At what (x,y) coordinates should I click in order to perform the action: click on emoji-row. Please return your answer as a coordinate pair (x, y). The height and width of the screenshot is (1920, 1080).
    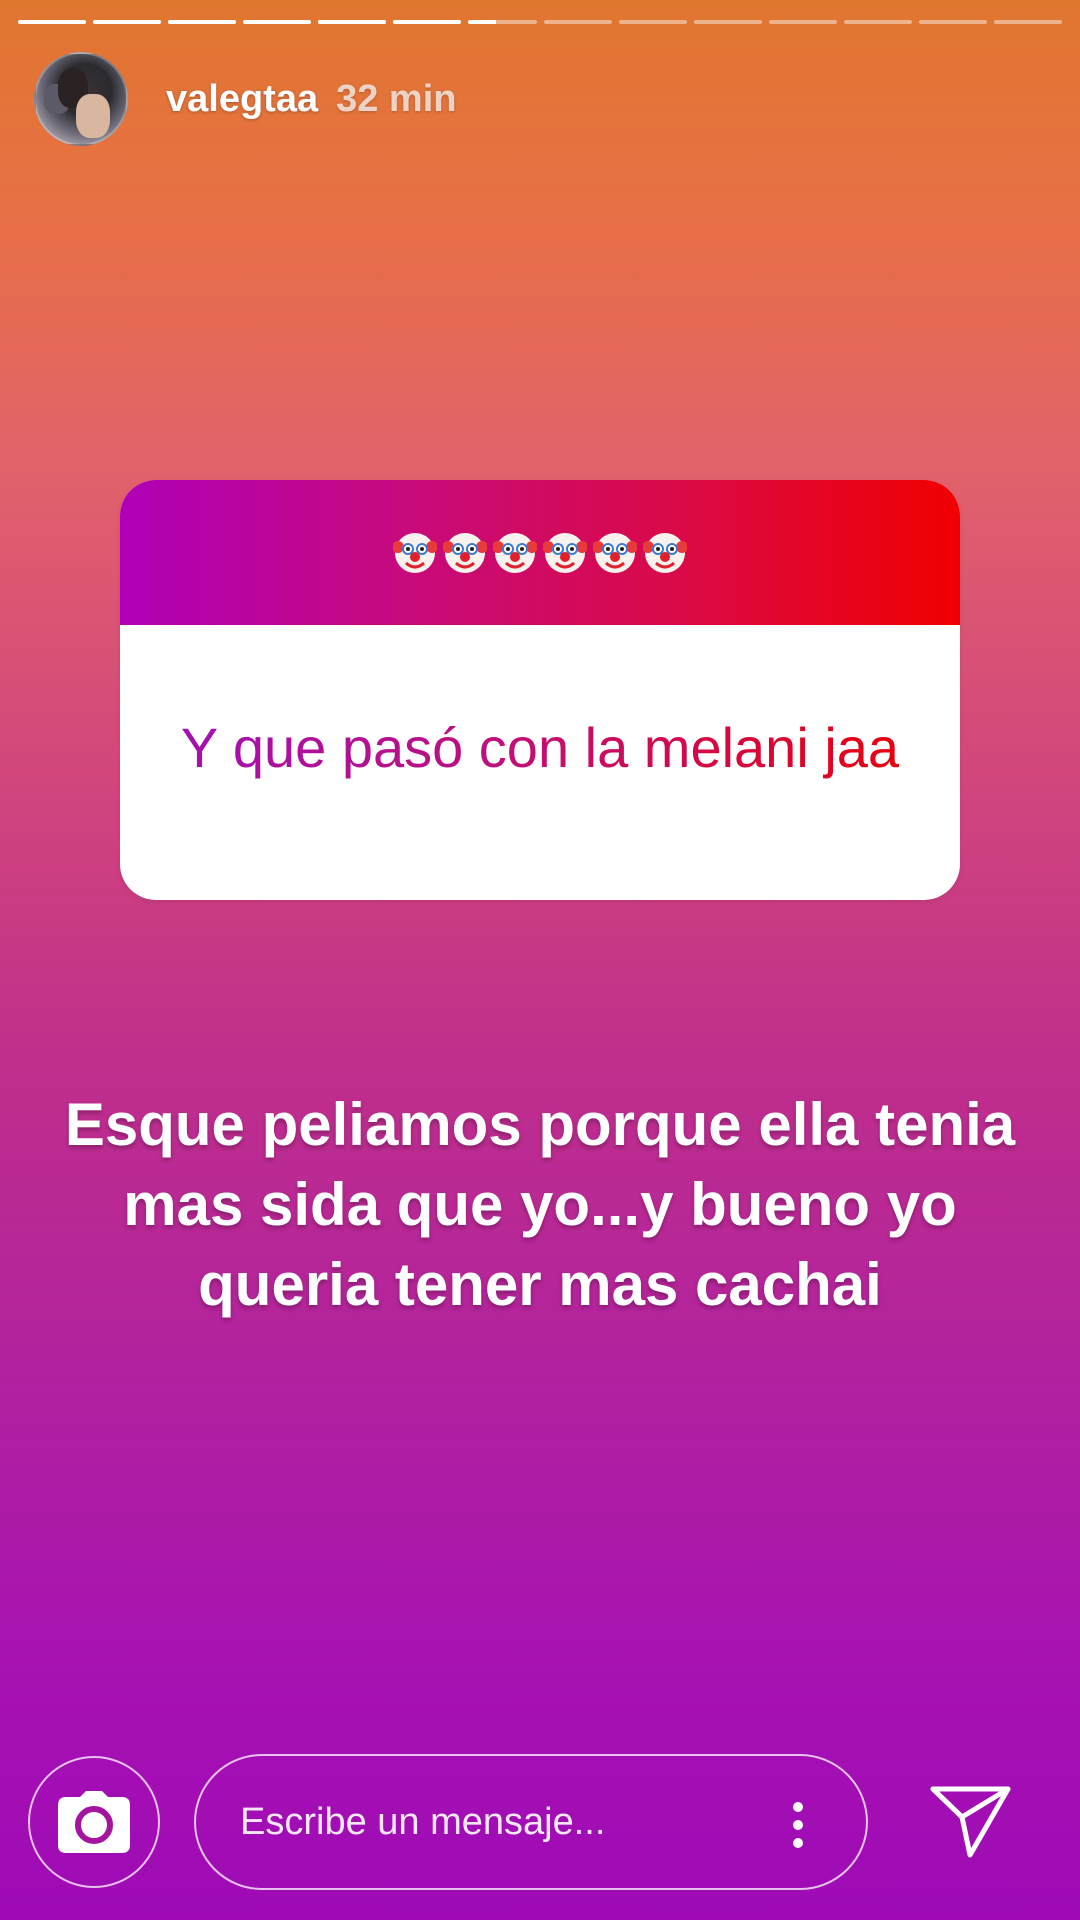
    Looking at the image, I should click on (540, 553).